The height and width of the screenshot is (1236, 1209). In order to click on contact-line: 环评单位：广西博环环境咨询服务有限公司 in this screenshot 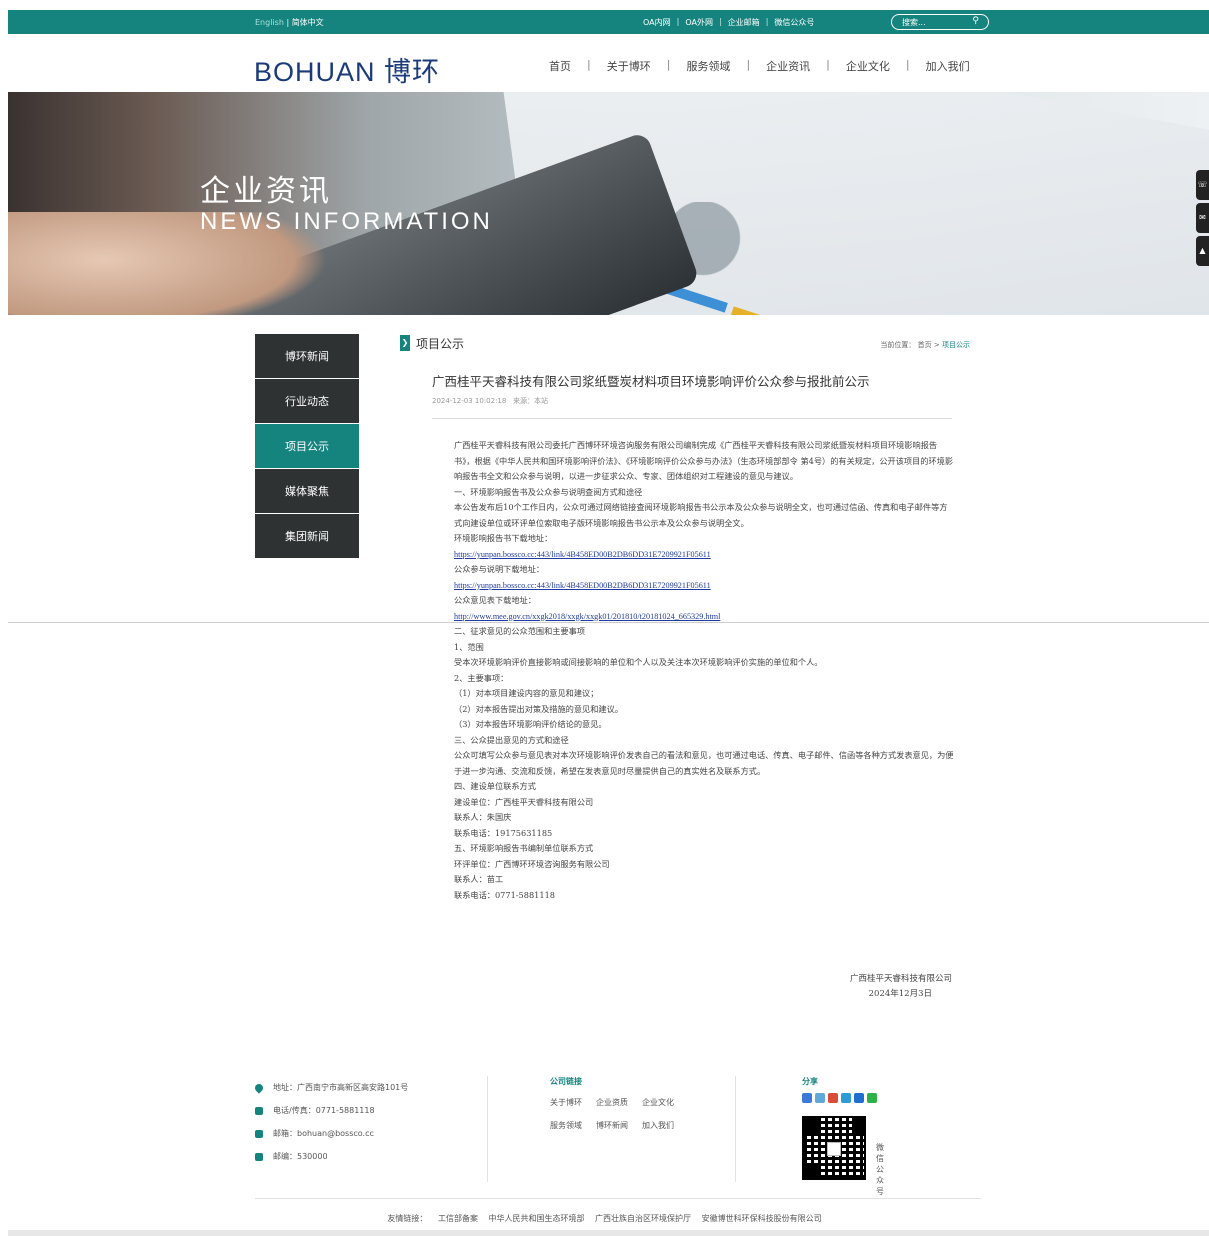, I will do `click(532, 863)`.